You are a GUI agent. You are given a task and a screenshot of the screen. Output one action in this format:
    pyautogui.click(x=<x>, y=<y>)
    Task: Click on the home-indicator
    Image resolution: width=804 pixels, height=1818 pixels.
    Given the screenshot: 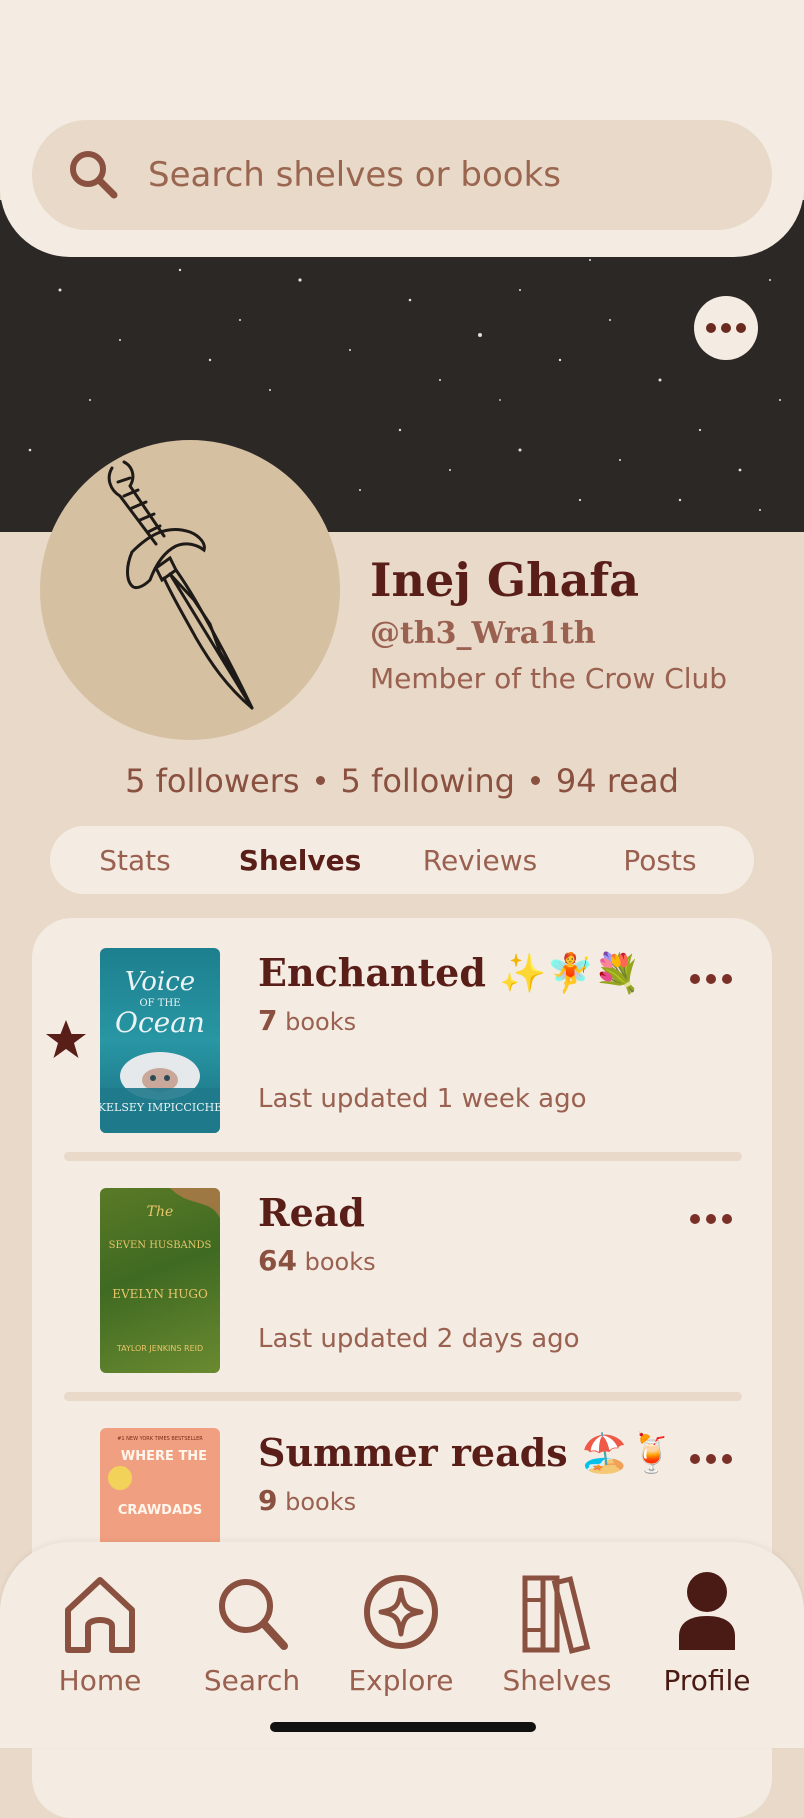 What is the action you would take?
    pyautogui.click(x=403, y=1727)
    